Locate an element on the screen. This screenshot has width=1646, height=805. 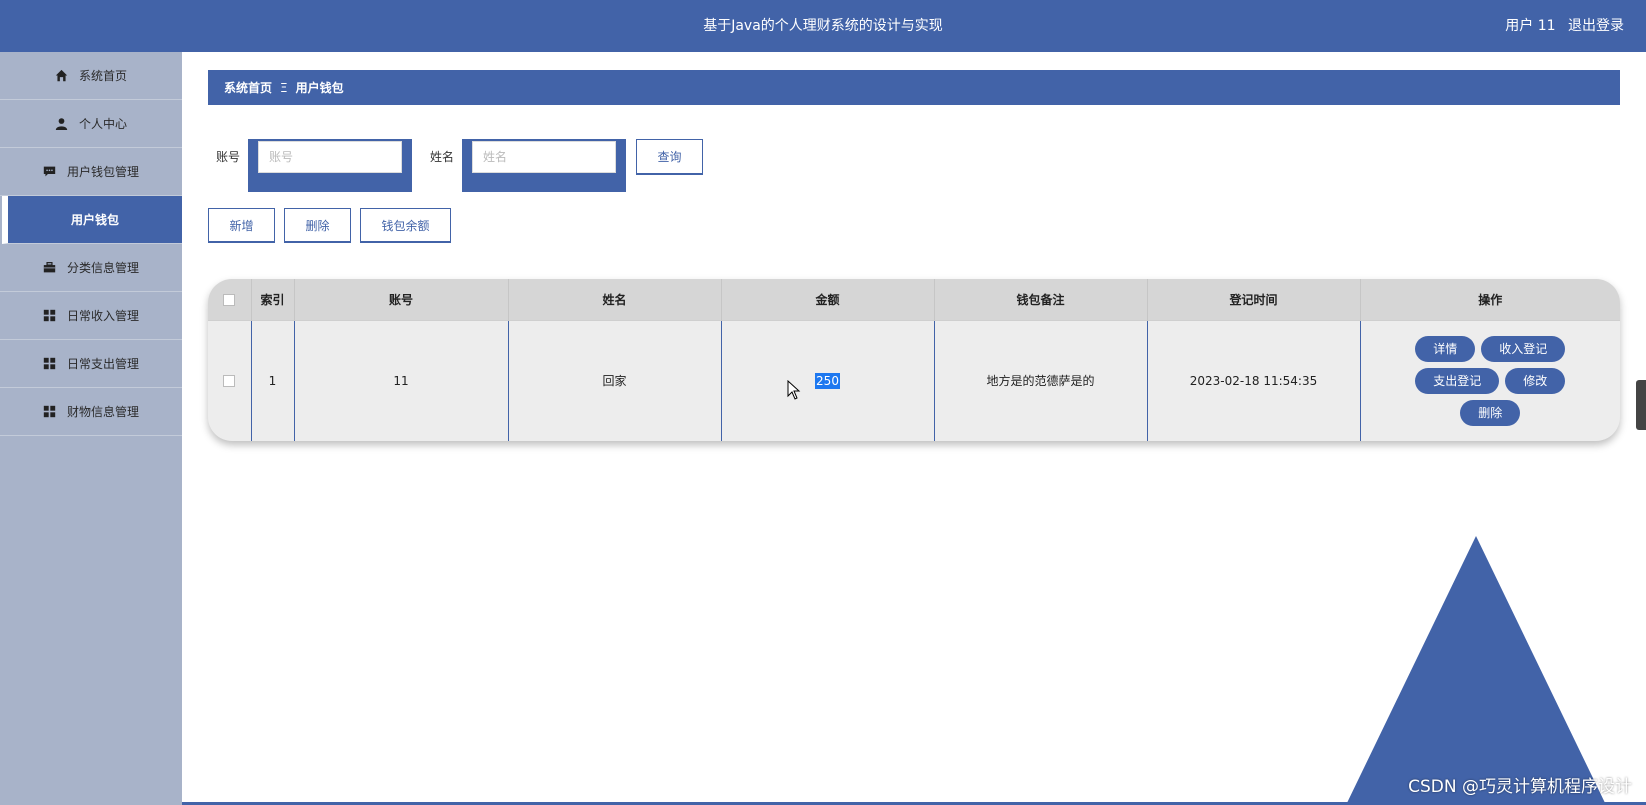
column-header: 登记时间 is located at coordinates (1254, 299).